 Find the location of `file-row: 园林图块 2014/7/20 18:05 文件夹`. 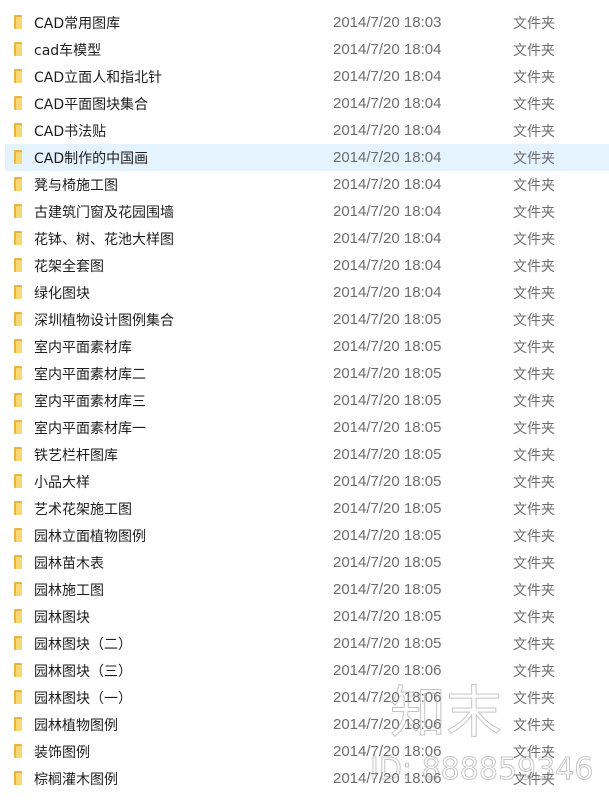

file-row: 园林图块 2014/7/20 18:05 文件夹 is located at coordinates (304, 616).